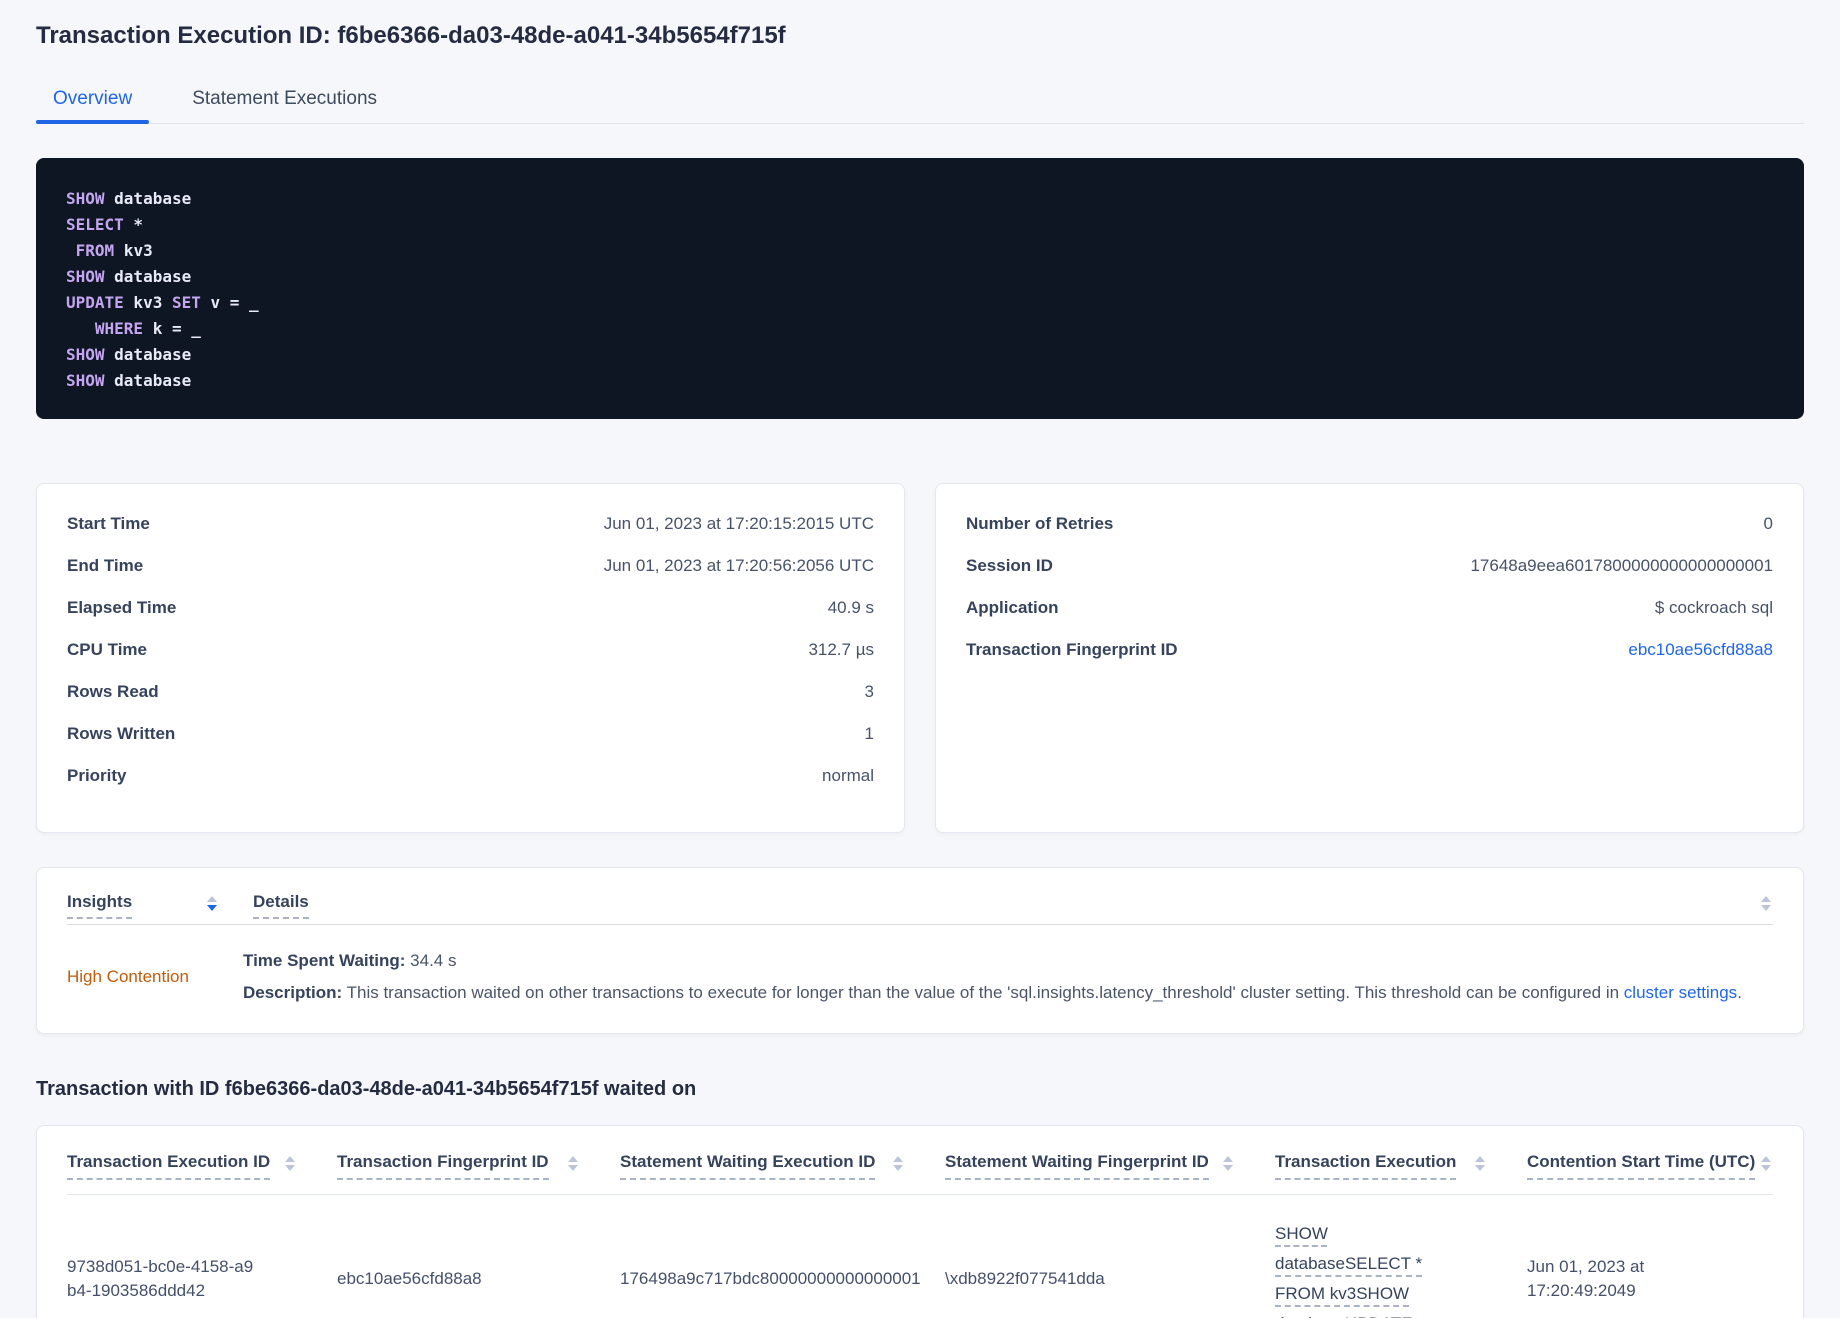 This screenshot has height=1318, width=1840. What do you see at coordinates (470, 650) in the screenshot?
I see `info-row-cpu-time: CPU Time 312.7 µs` at bounding box center [470, 650].